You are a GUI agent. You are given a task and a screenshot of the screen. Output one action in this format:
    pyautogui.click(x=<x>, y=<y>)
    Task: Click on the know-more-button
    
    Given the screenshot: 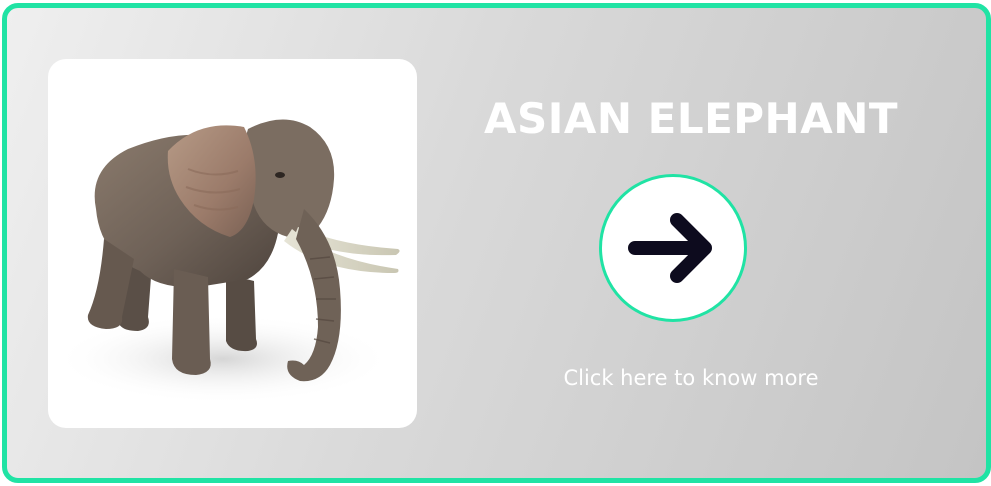 What is the action you would take?
    pyautogui.click(x=673, y=248)
    